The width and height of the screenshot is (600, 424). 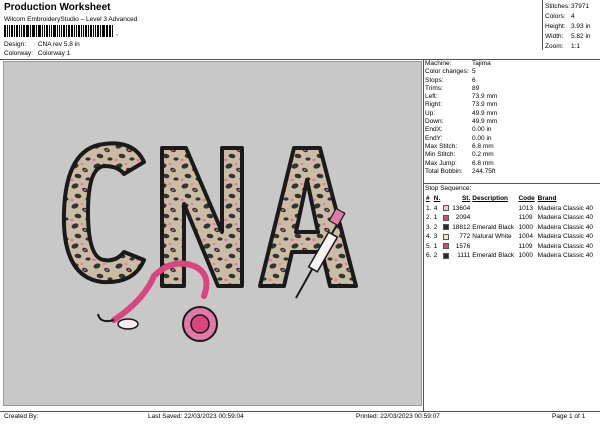 What do you see at coordinates (444, 171) in the screenshot?
I see `info-label: Total Bobbin:` at bounding box center [444, 171].